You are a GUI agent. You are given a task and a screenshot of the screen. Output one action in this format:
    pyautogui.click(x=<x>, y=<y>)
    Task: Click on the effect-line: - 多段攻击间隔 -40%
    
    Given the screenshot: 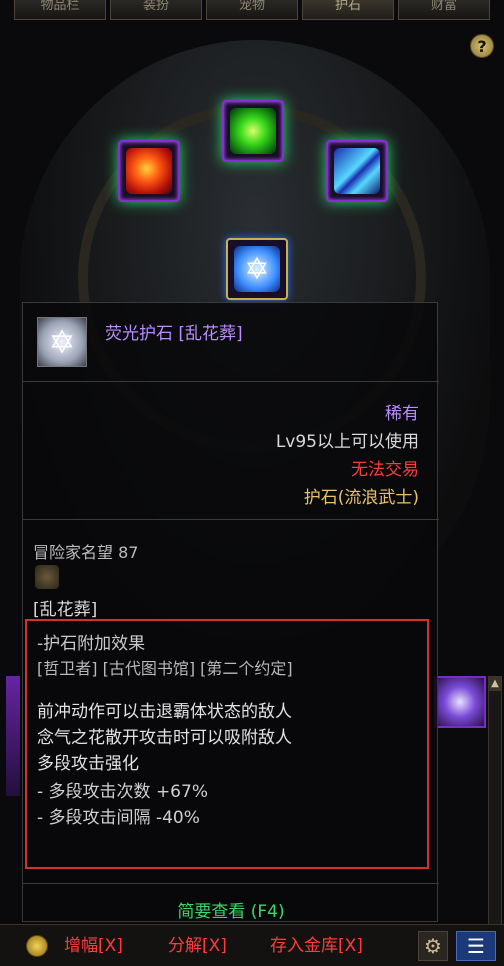 What is the action you would take?
    pyautogui.click(x=118, y=818)
    